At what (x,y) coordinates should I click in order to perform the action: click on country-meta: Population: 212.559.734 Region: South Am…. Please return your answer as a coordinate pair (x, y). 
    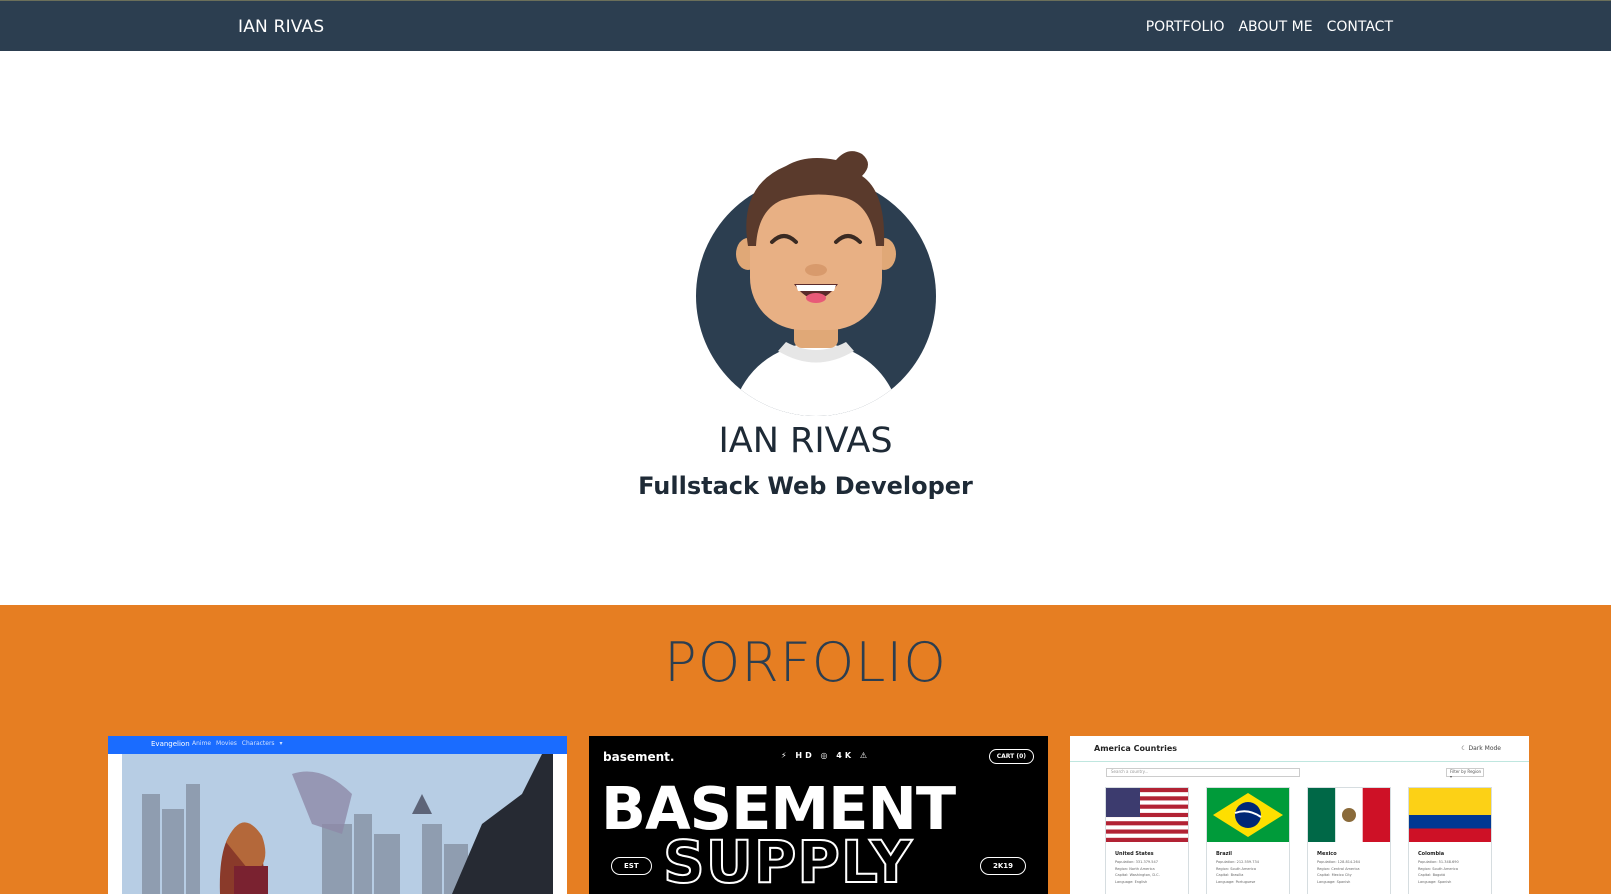
    Looking at the image, I should click on (1252, 872).